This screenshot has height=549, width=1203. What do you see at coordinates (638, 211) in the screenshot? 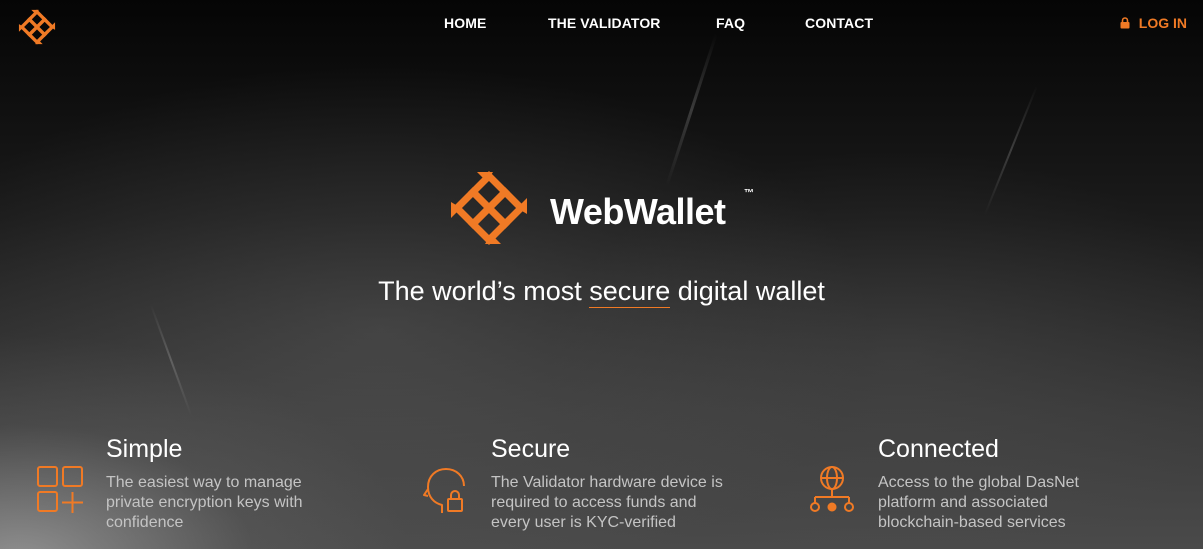
I see `brand-name: WebWallet` at bounding box center [638, 211].